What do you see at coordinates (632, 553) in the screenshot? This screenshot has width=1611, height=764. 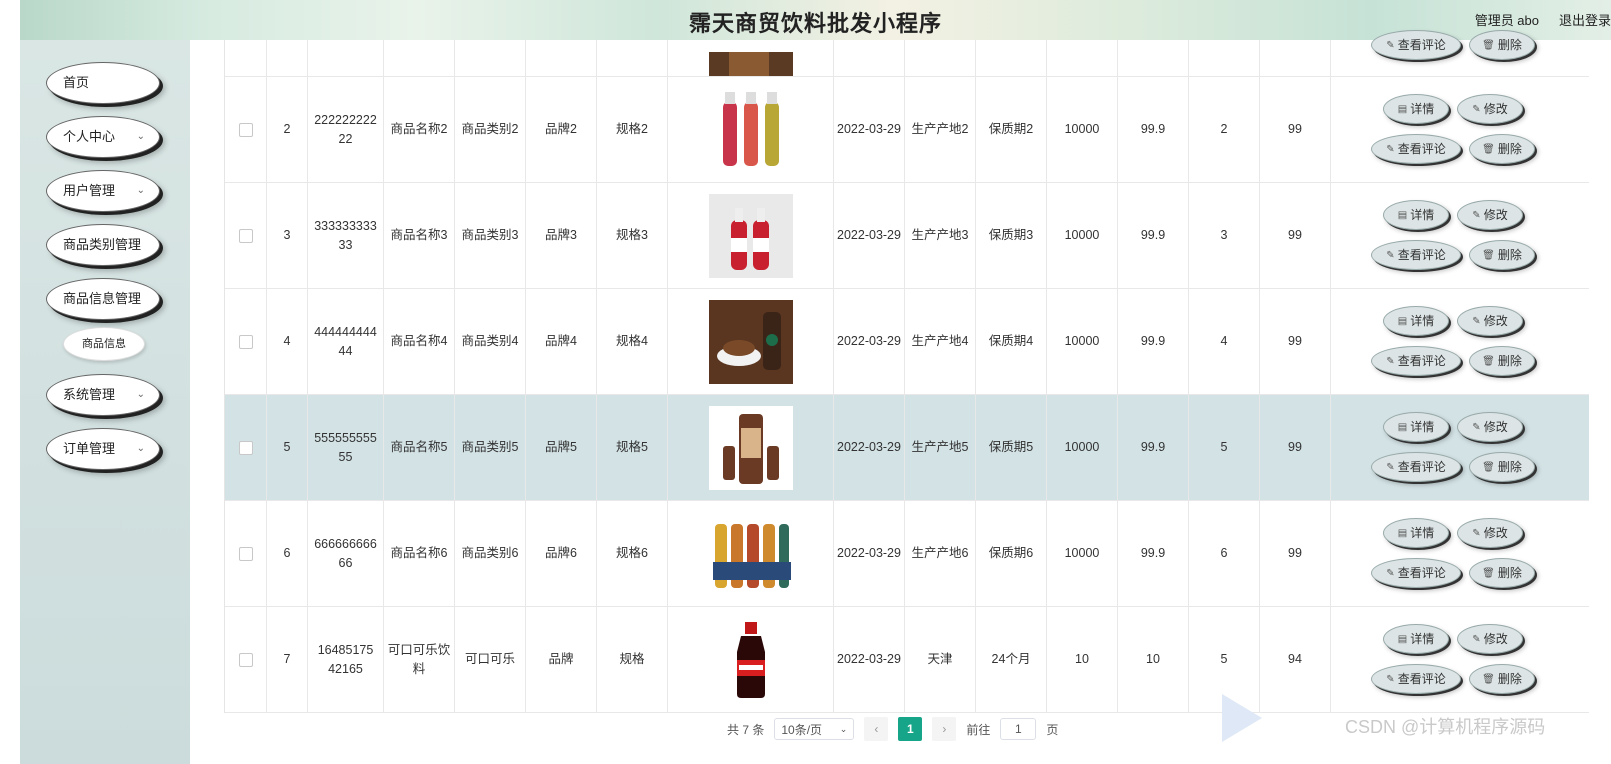 I see `product-spec: 规格6` at bounding box center [632, 553].